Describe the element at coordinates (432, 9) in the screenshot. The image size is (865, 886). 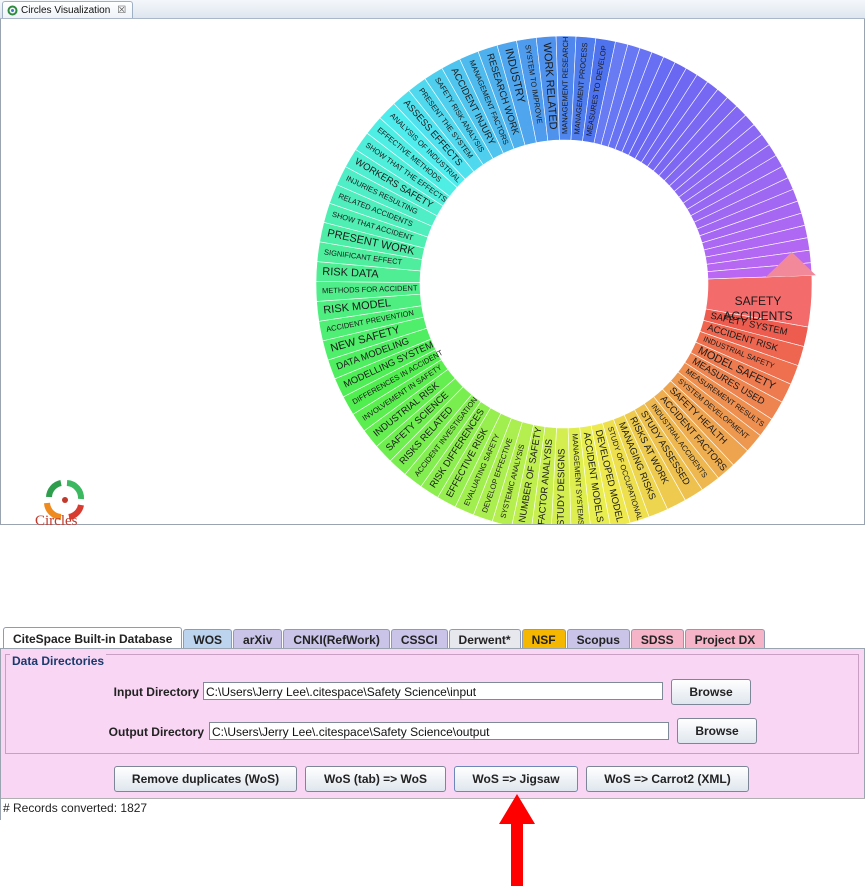
I see `view-tab-bar: Circles Visualization ☒` at that location.